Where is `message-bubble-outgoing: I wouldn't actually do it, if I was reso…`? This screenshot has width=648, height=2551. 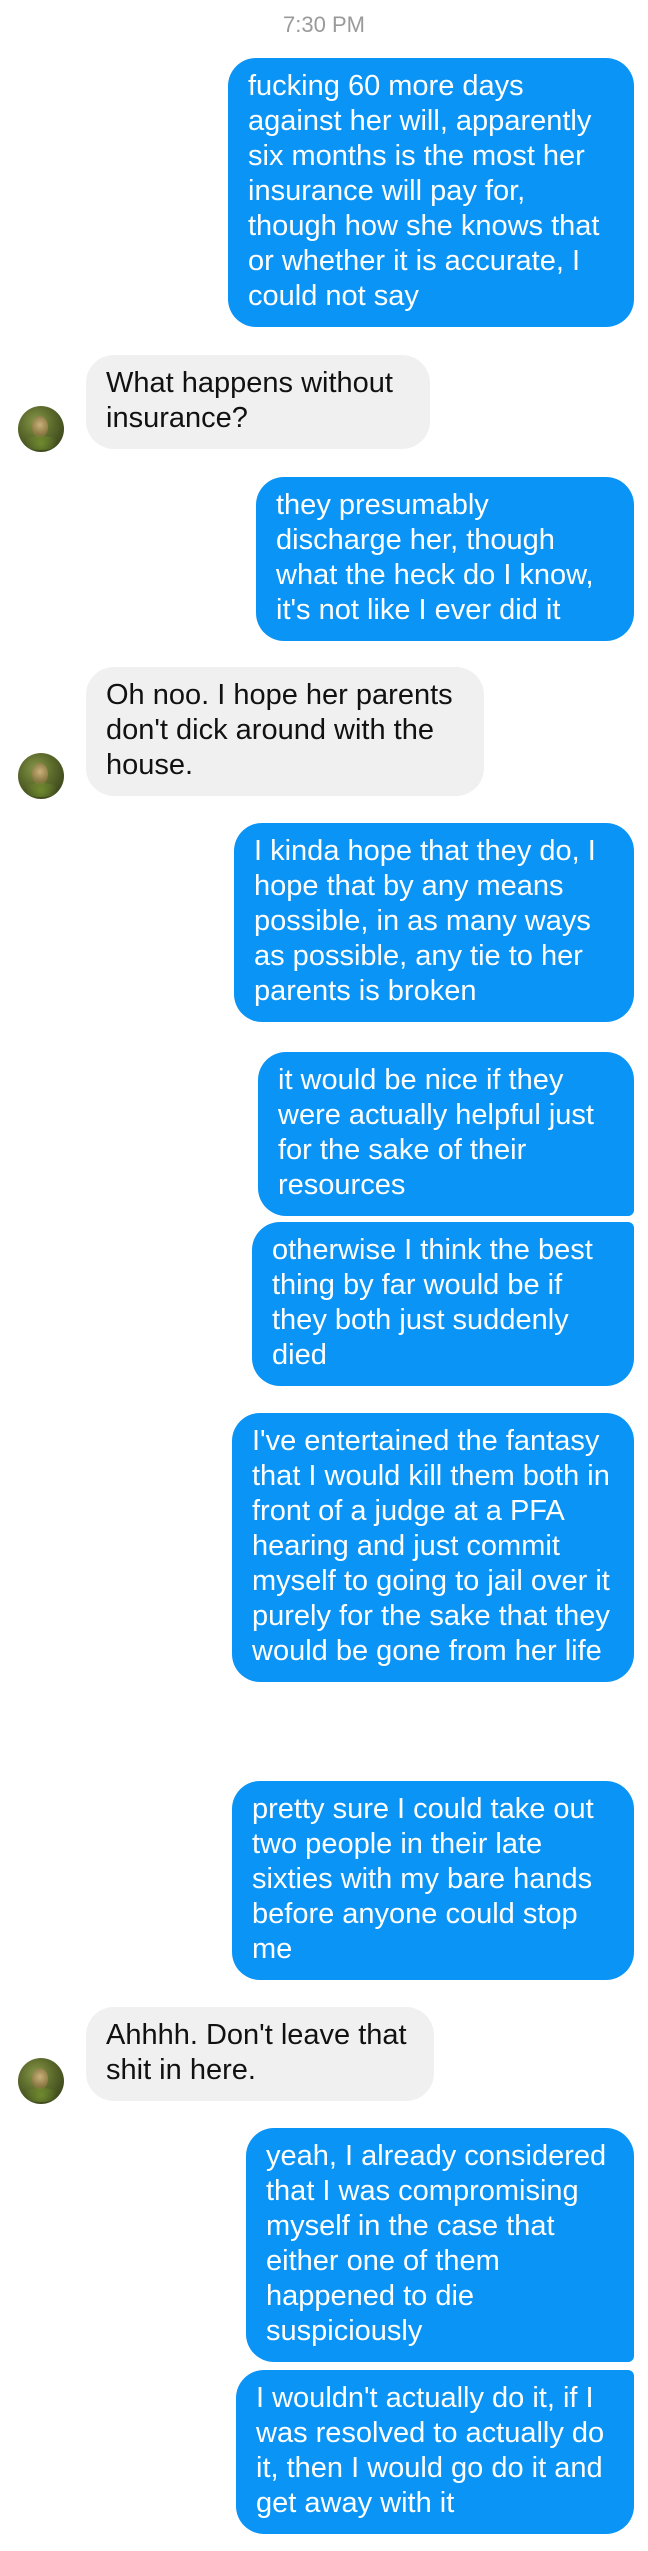 message-bubble-outgoing: I wouldn't actually do it, if I was reso… is located at coordinates (435, 2452).